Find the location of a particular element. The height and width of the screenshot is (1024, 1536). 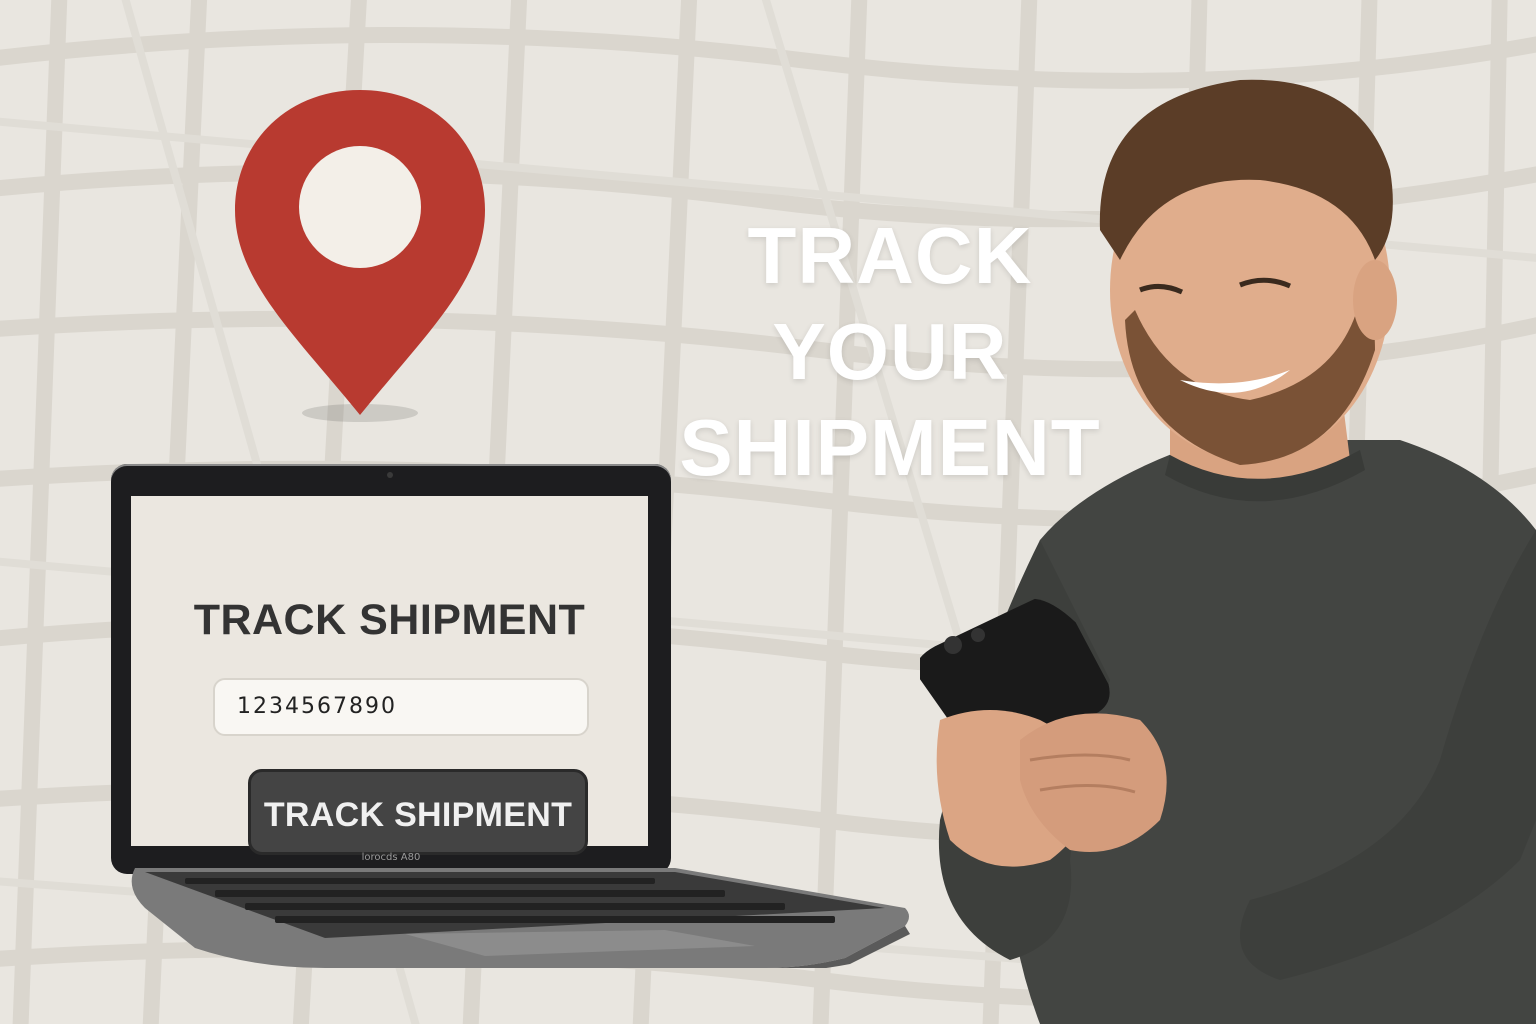

tracking-number-input: 1234567890 is located at coordinates (401, 707).